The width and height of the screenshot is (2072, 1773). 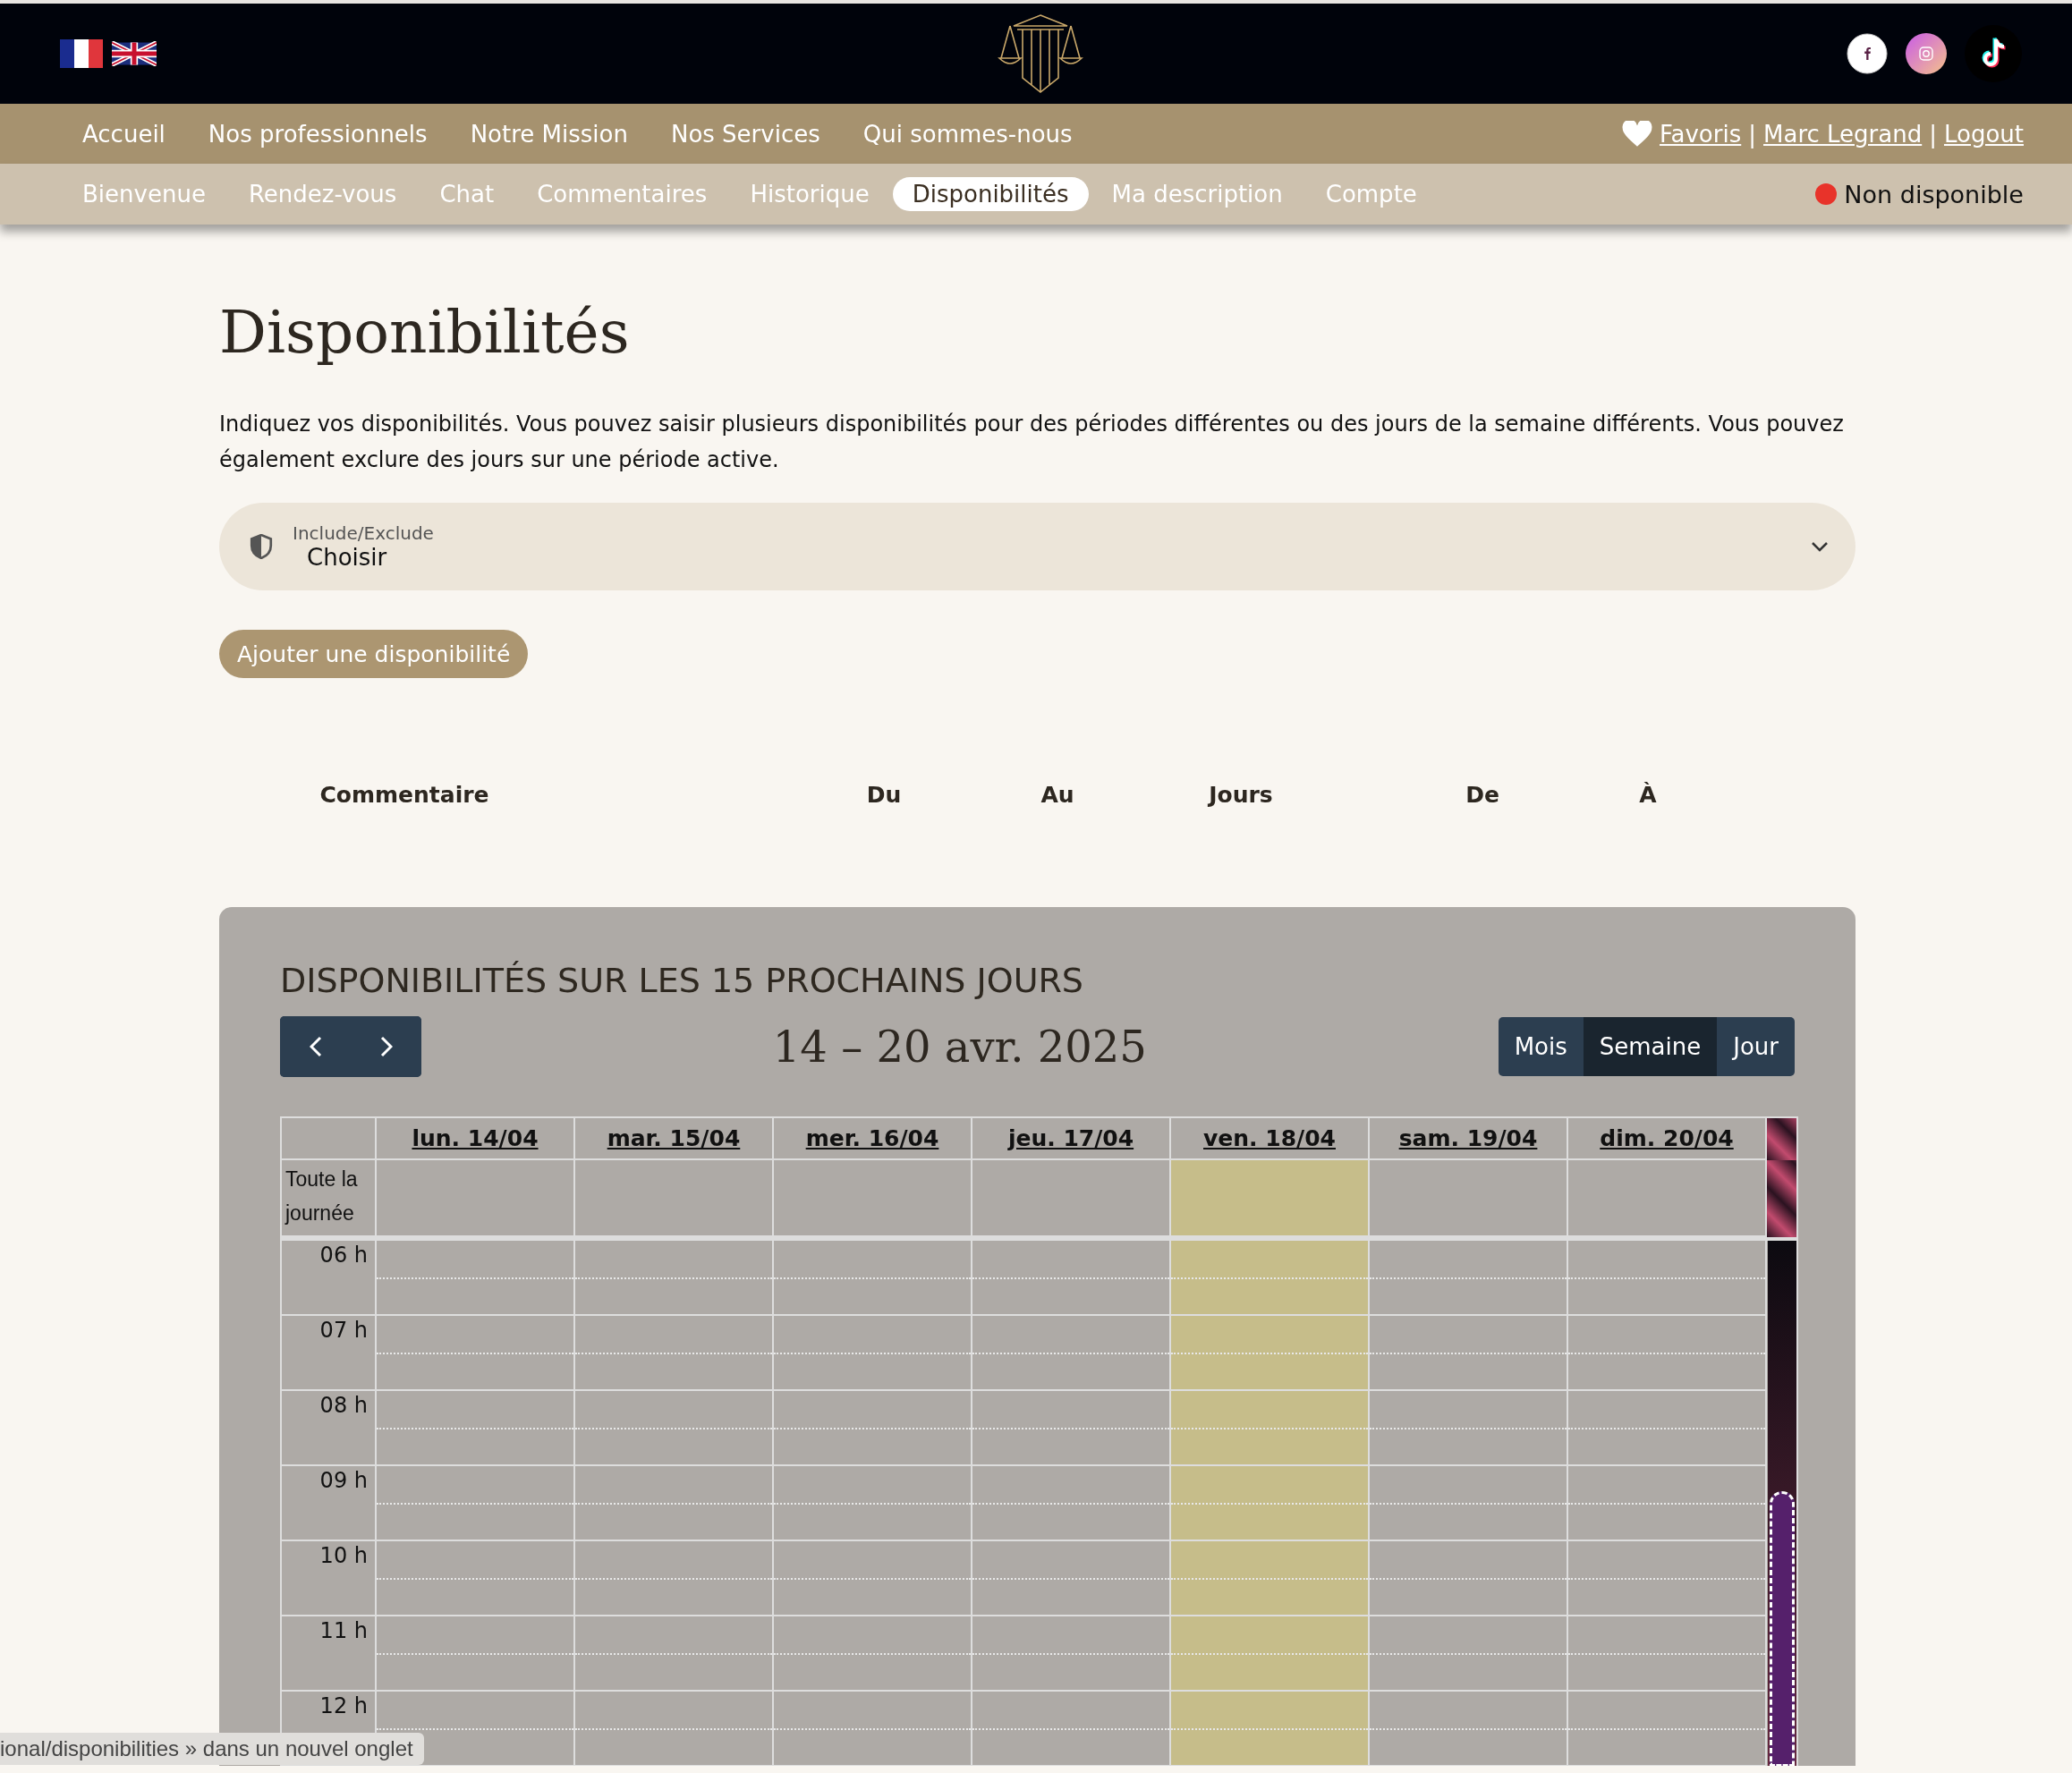 I want to click on status-label: Non disponible, so click(x=1934, y=194).